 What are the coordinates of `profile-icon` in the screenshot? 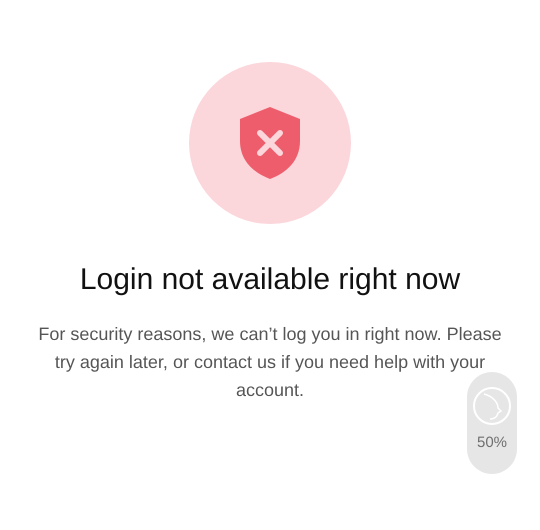 It's located at (492, 406).